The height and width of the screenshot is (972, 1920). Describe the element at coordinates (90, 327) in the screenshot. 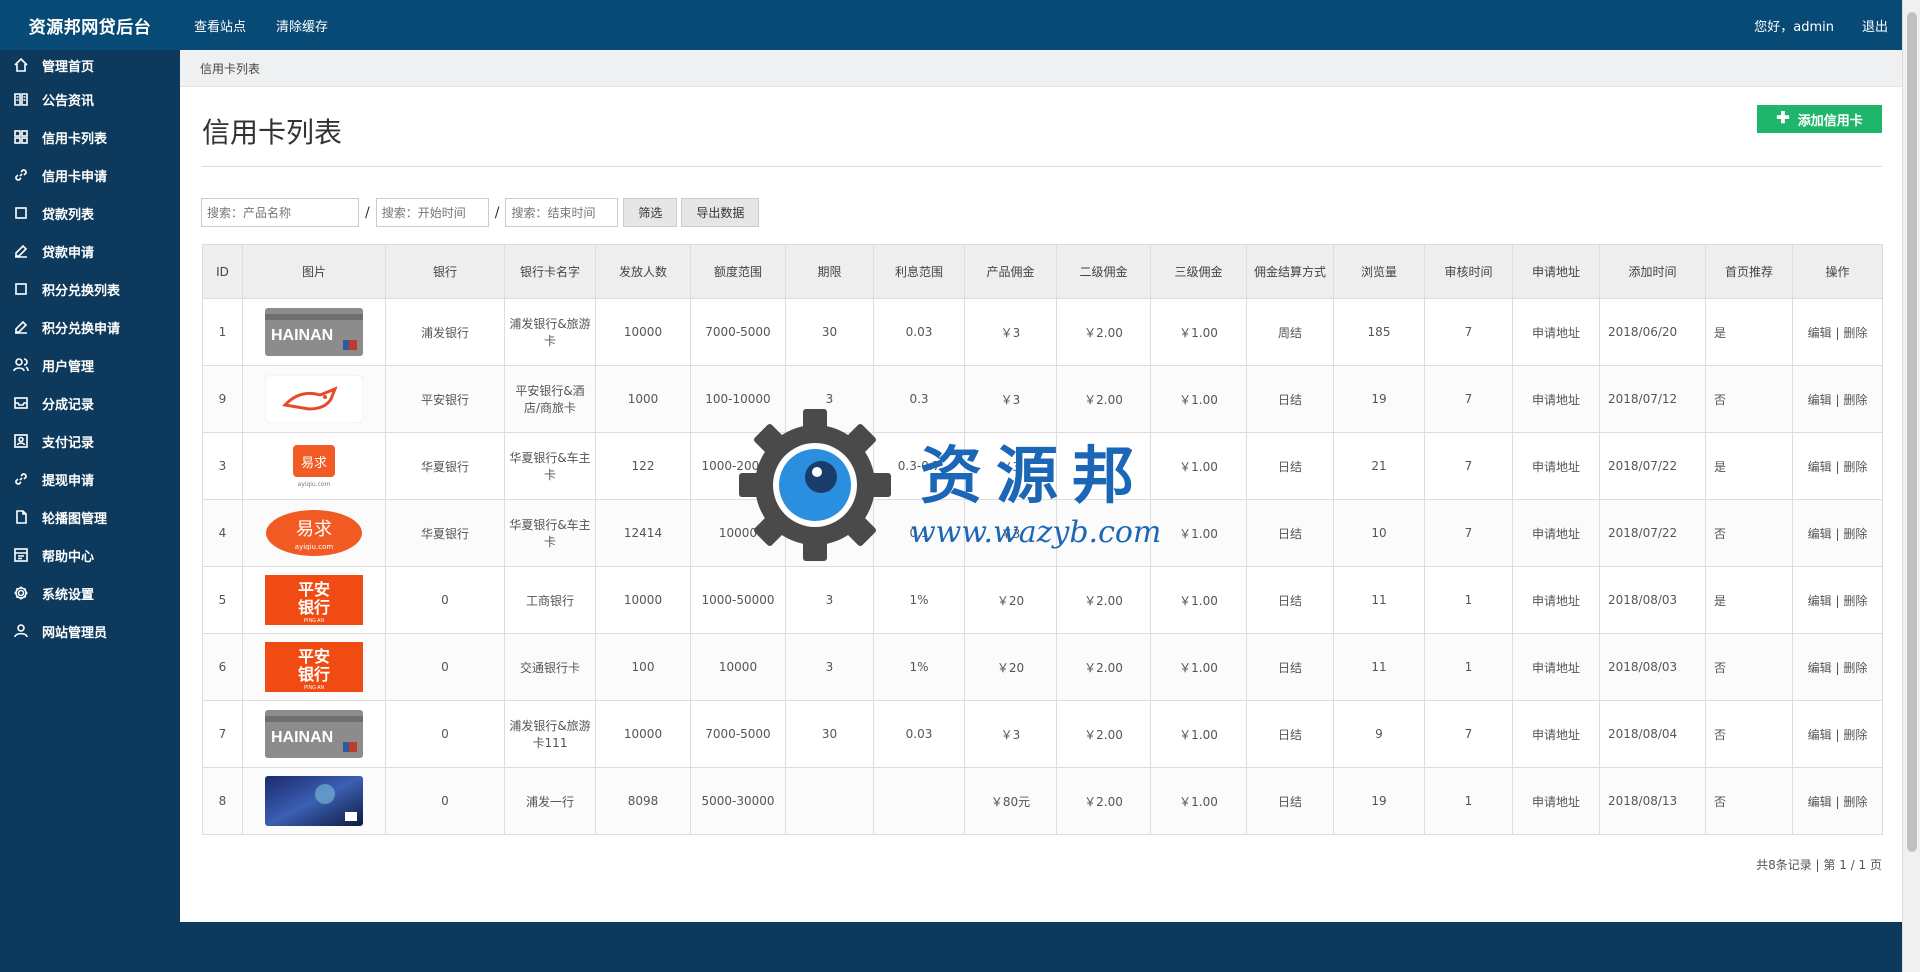

I see `sidebar-item-7: 积分兑换申请` at that location.